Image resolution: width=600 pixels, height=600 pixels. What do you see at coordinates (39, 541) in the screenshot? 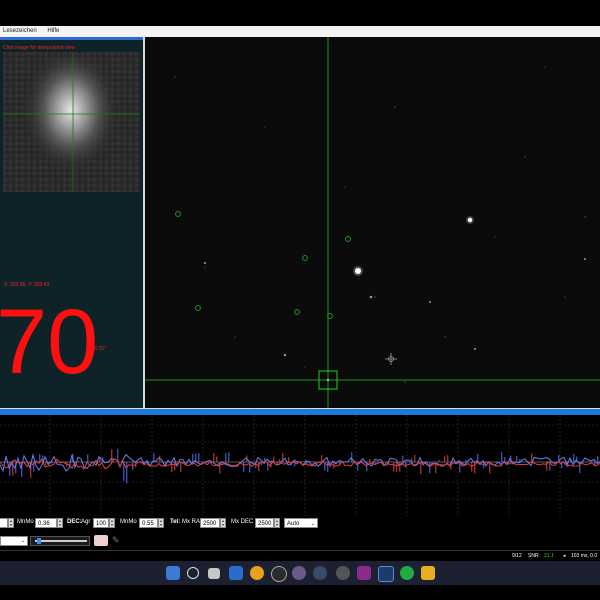
I see `gamma-slider-thumb` at bounding box center [39, 541].